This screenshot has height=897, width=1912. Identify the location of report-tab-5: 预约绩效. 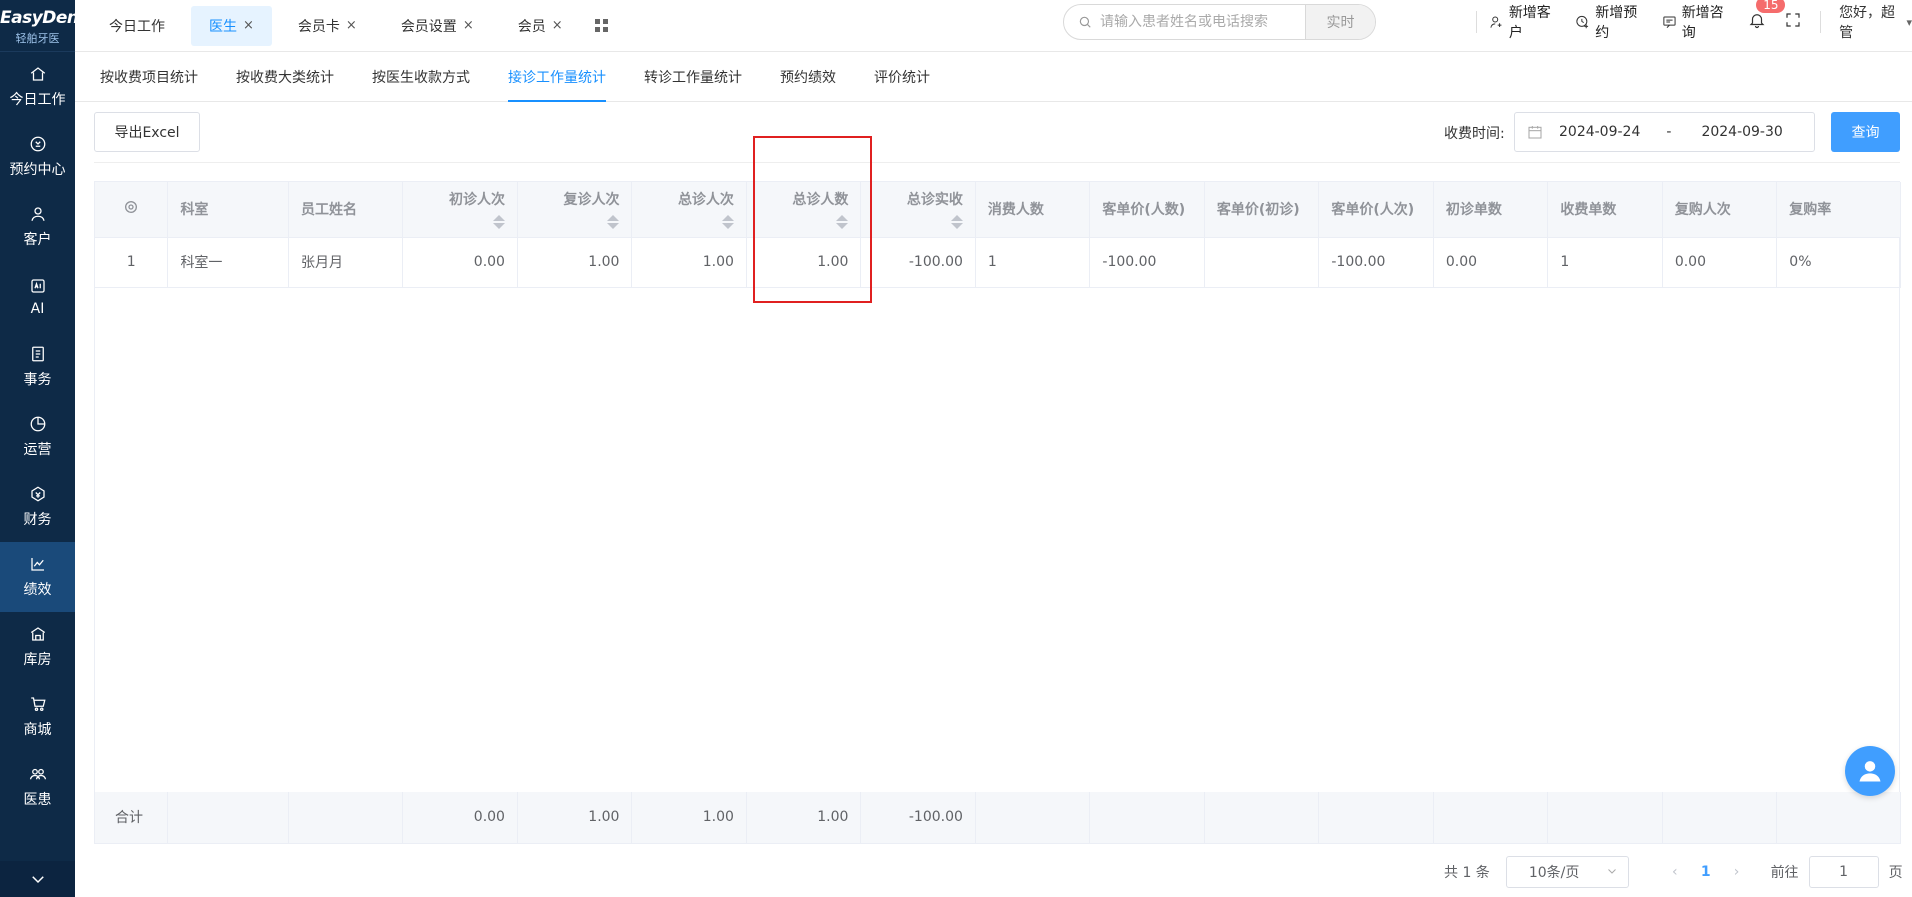
(808, 76).